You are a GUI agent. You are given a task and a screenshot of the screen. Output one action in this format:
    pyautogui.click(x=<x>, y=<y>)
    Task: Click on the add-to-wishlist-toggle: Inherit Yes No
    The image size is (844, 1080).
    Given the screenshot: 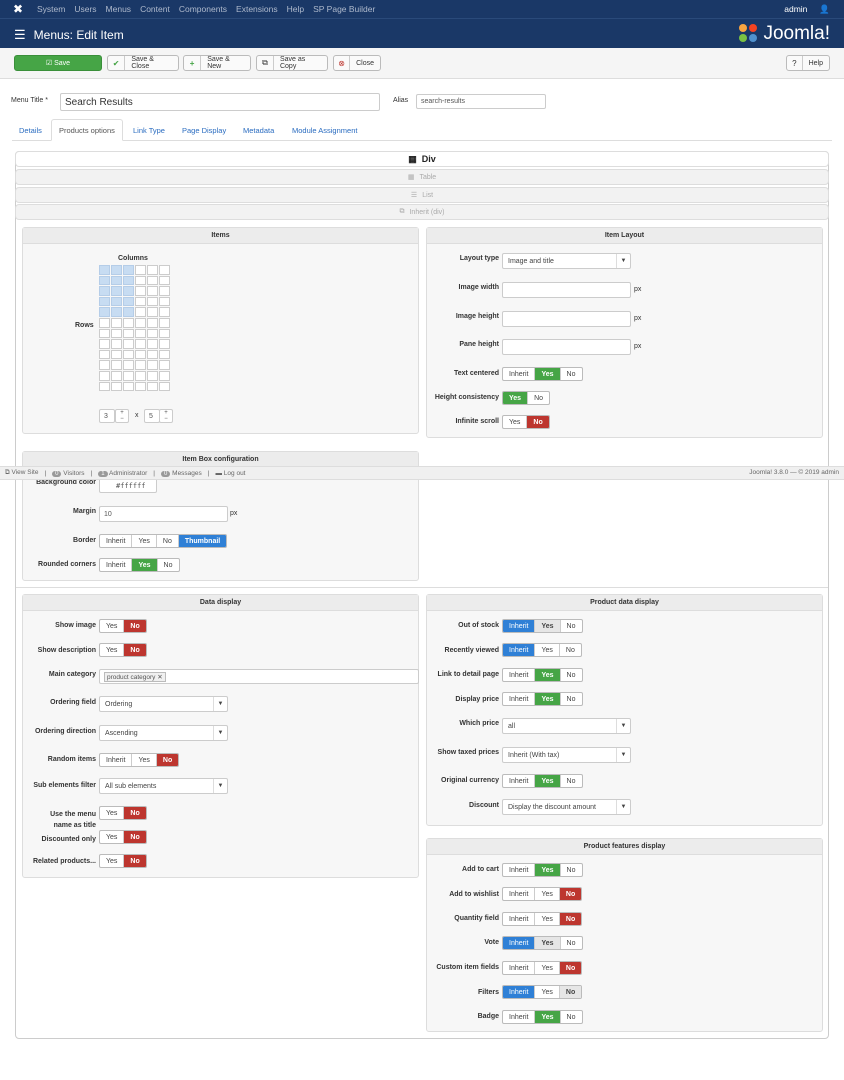 What is the action you would take?
    pyautogui.click(x=542, y=894)
    